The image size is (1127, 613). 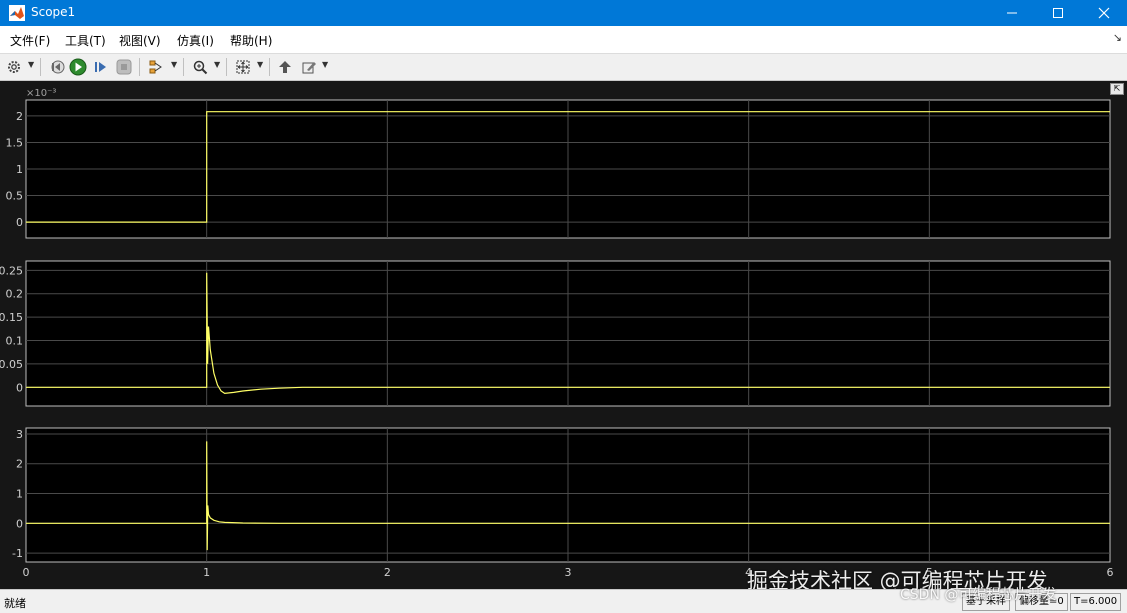 I want to click on settings-icon, so click(x=14, y=67).